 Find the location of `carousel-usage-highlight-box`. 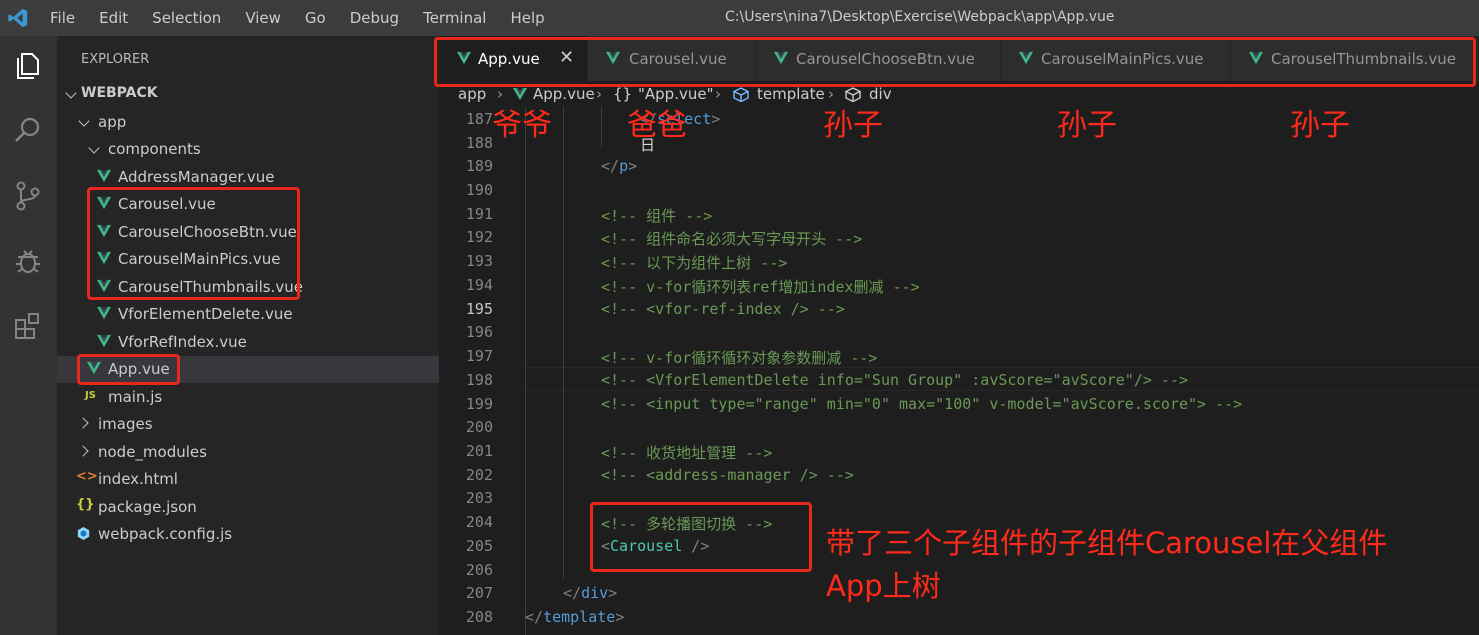

carousel-usage-highlight-box is located at coordinates (701, 537).